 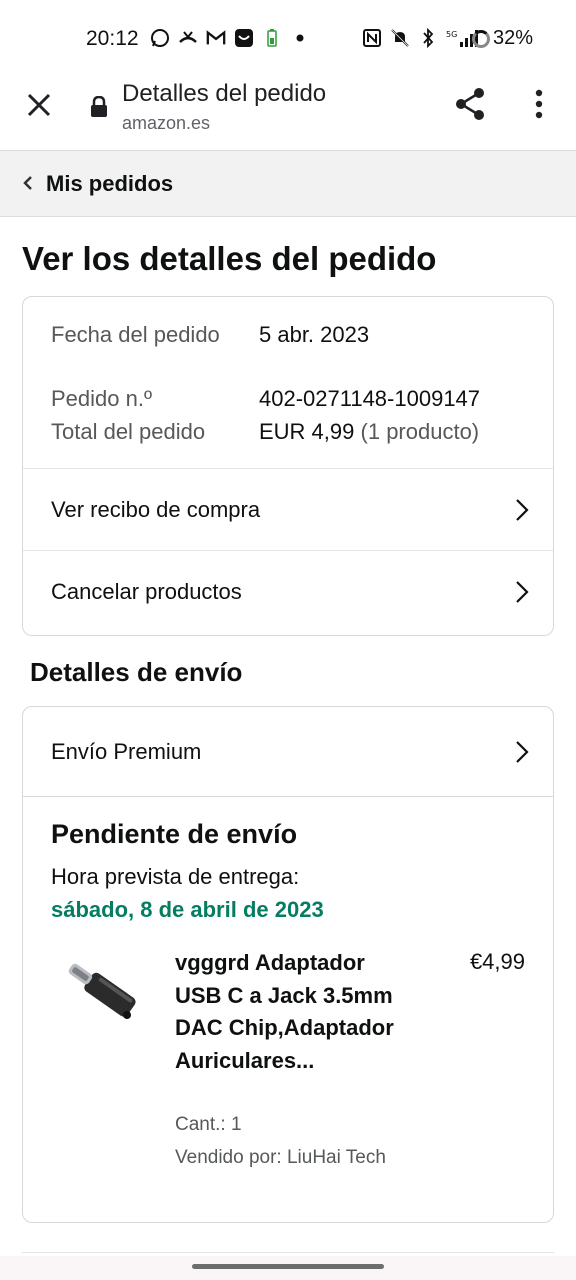 I want to click on product-quantity: Cant.: 1, so click(x=208, y=1124).